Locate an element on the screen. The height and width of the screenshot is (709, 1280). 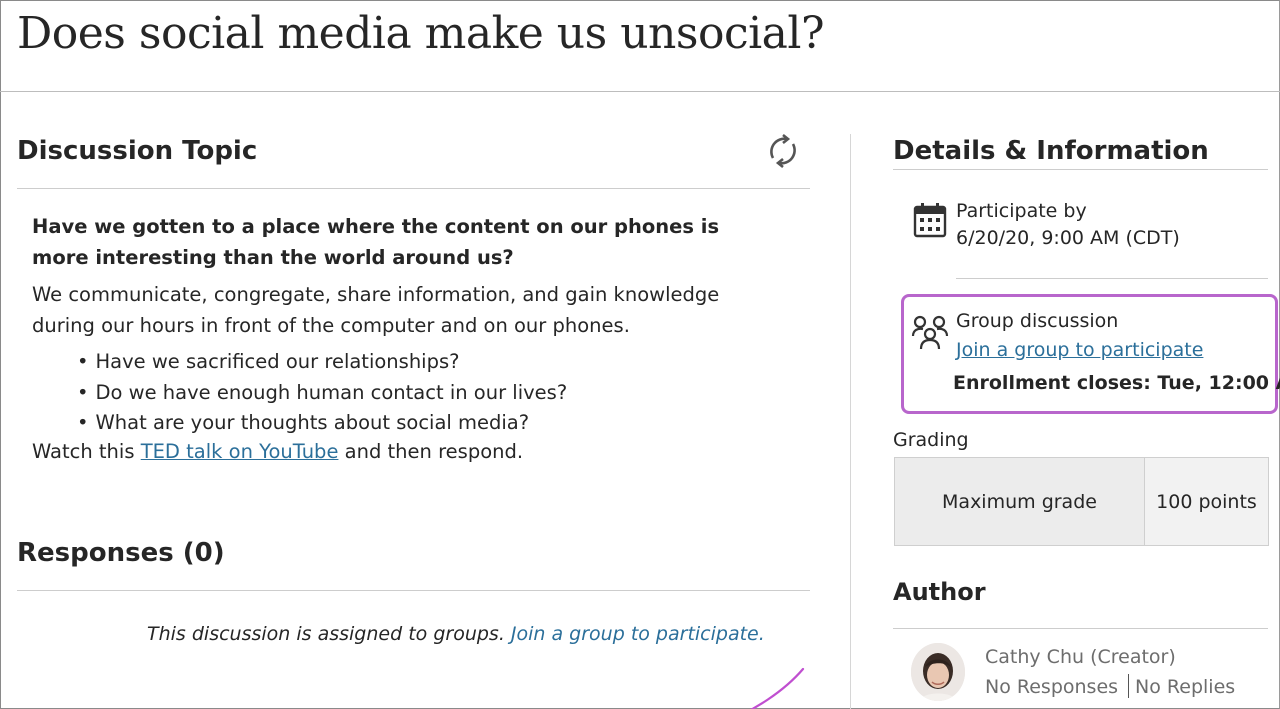
author-name: Cathy Chu (Creator) is located at coordinates (1080, 657).